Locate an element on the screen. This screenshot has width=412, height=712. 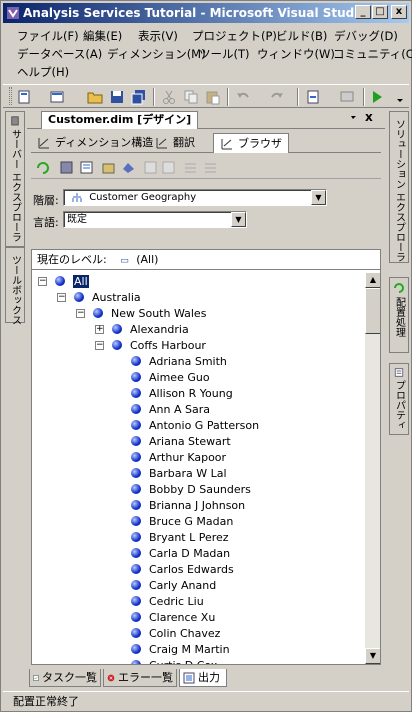
tree-node-customer: Carla D Madan is located at coordinates (180, 553).